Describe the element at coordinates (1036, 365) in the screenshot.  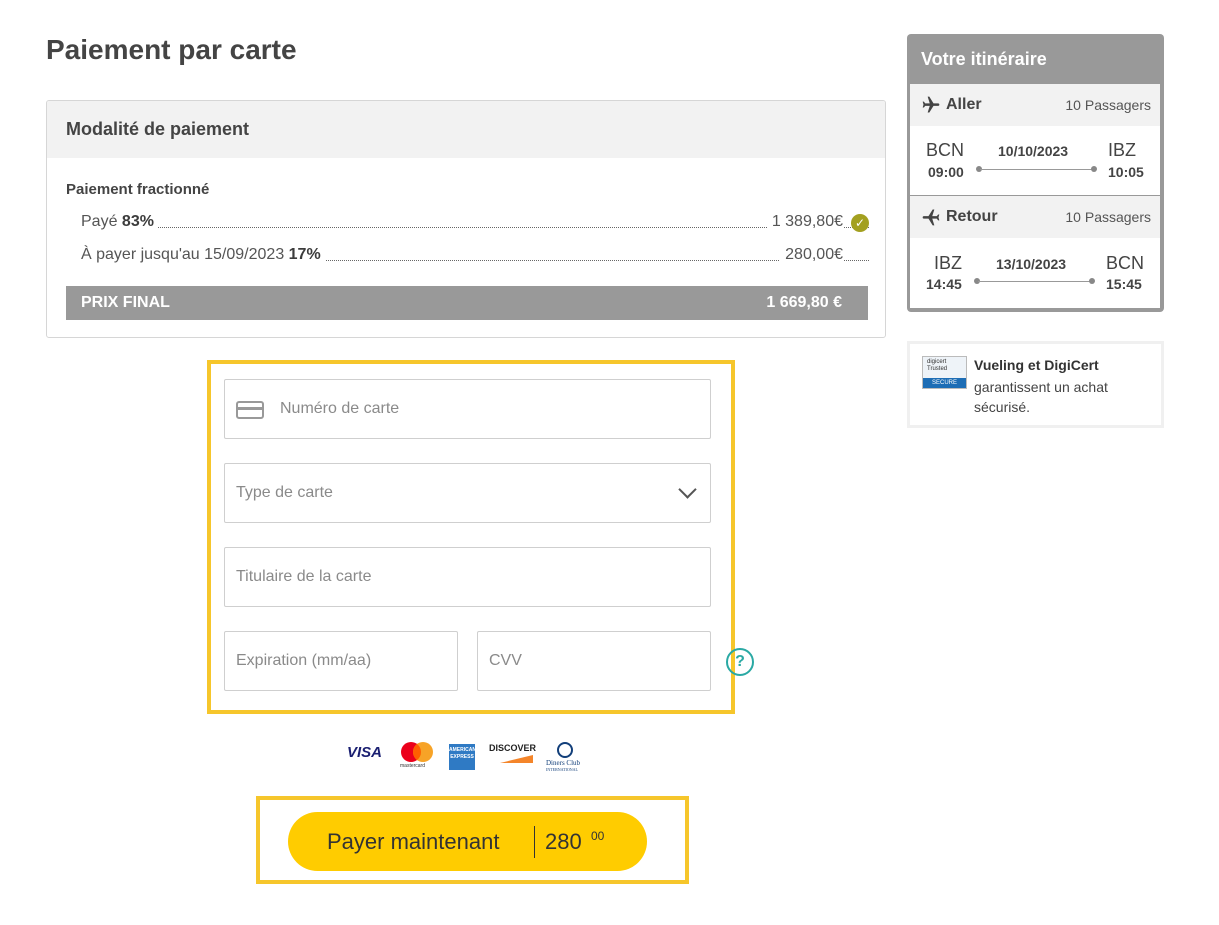
I see `security-title: Vueling et DigiCert` at that location.